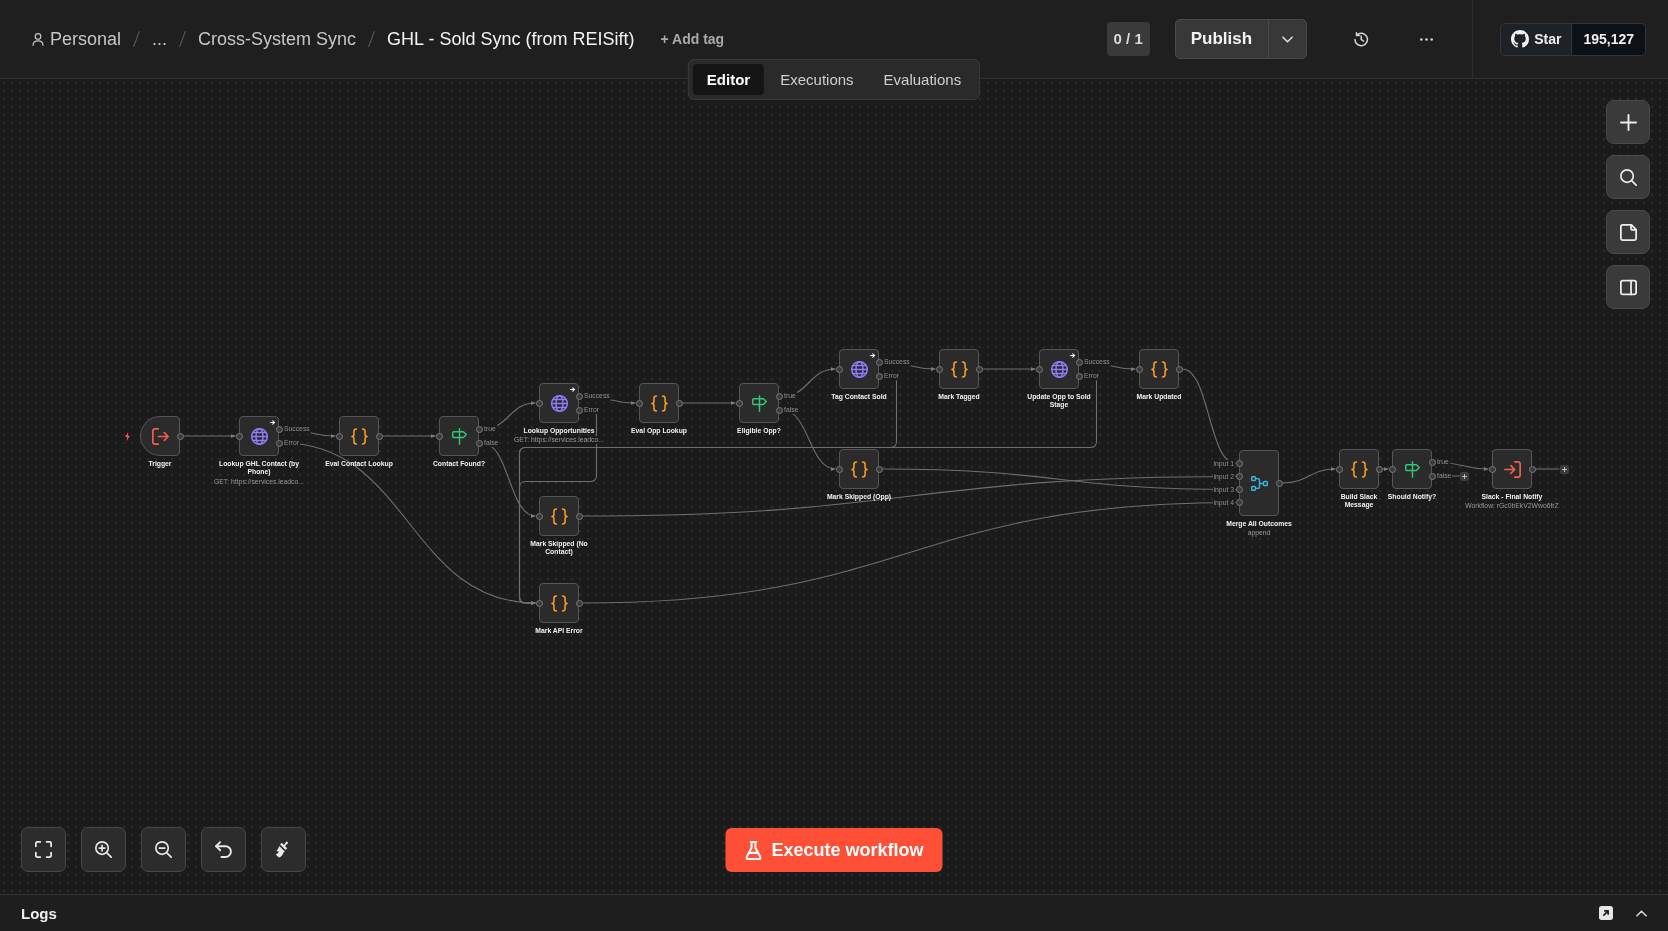 The image size is (1668, 931). I want to click on sticky-note-button, so click(1628, 232).